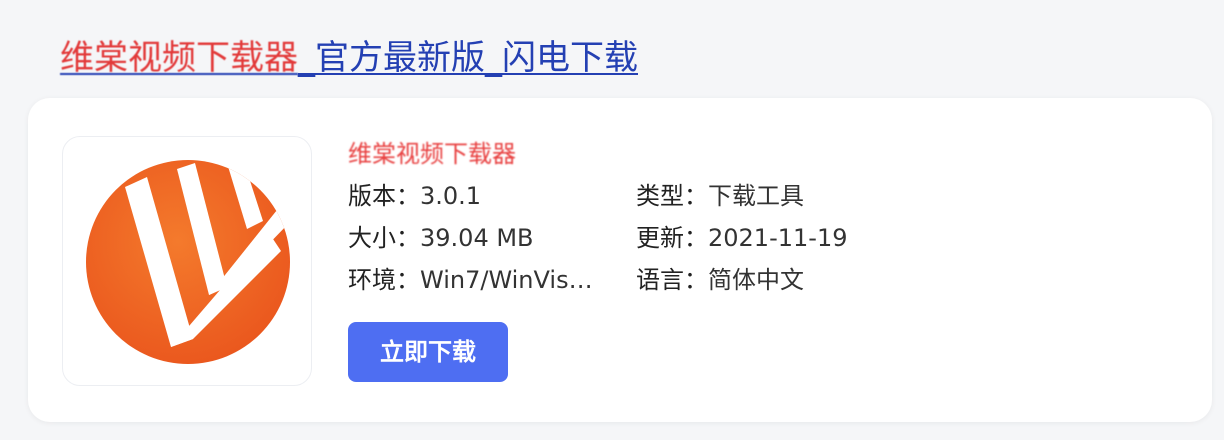 This screenshot has height=440, width=1224. Describe the element at coordinates (672, 280) in the screenshot. I see `language-label: 语言：` at that location.